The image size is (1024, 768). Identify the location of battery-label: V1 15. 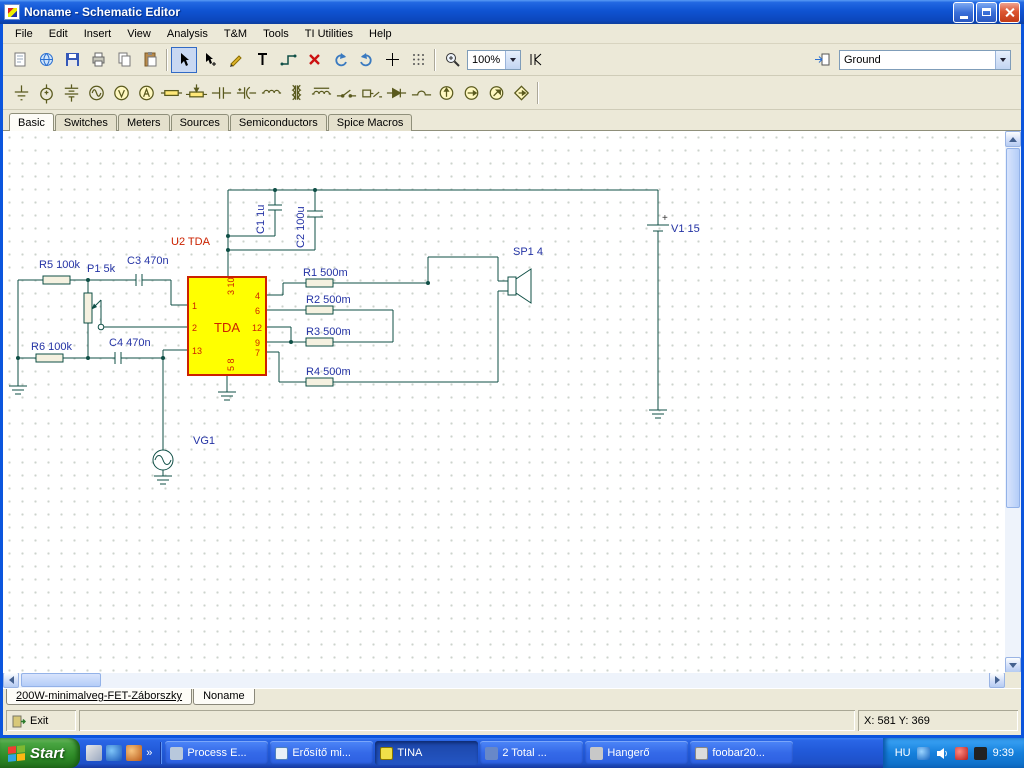
(685, 229).